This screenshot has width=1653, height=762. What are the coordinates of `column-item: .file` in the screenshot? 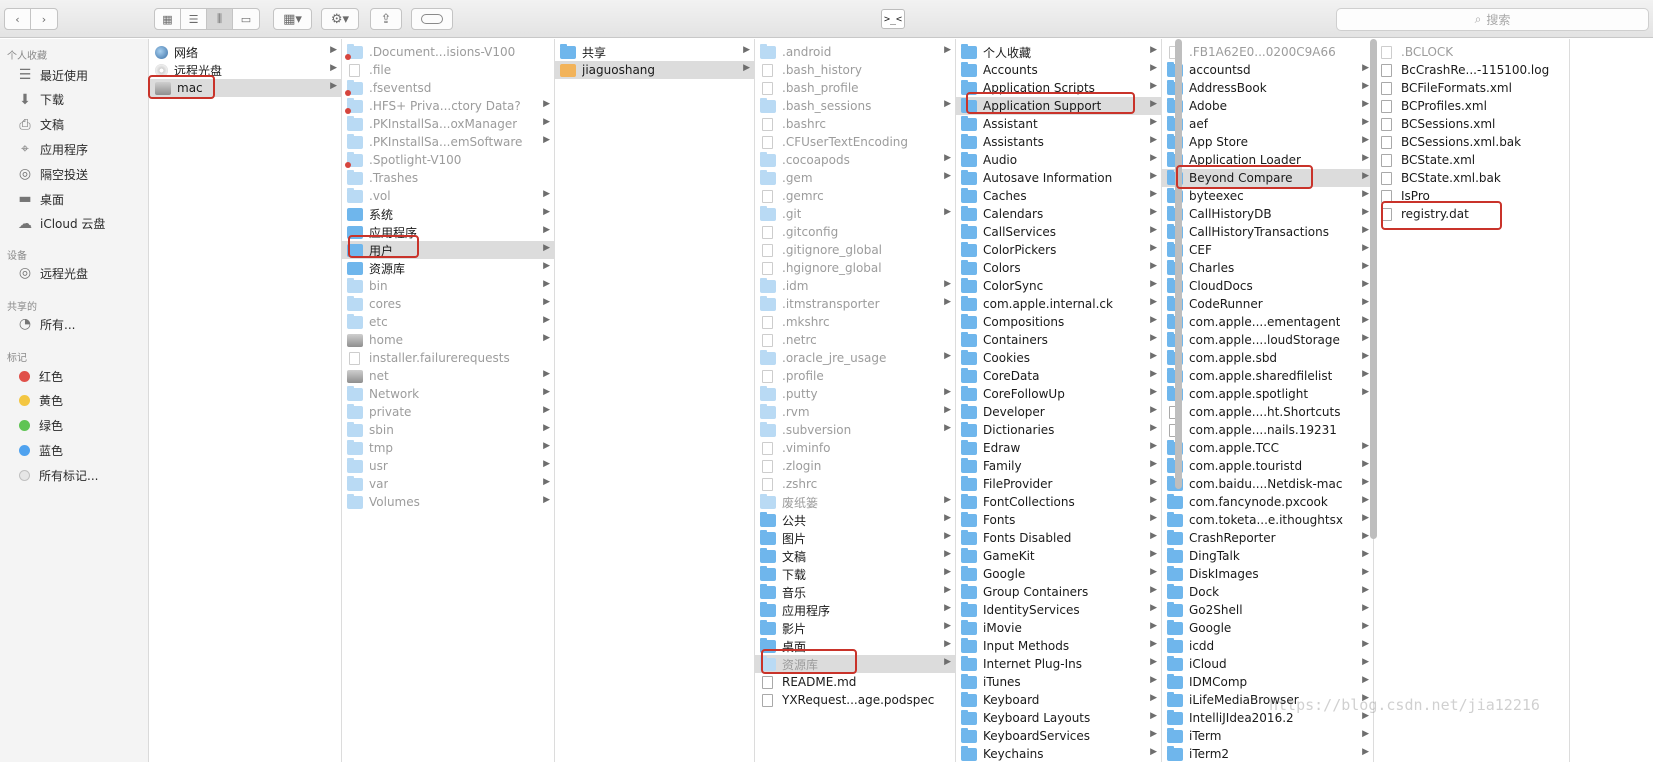 It's located at (448, 70).